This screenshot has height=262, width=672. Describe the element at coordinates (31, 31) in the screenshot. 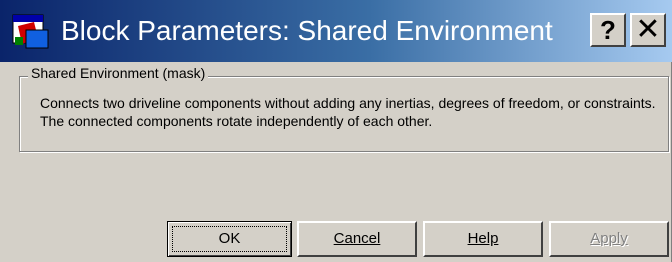

I see `block-icon` at that location.